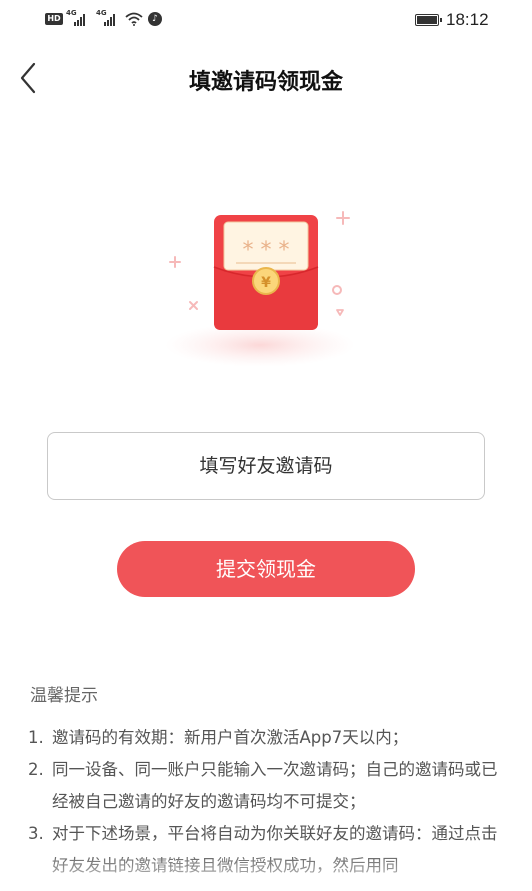 The height and width of the screenshot is (891, 532). What do you see at coordinates (265, 82) in the screenshot?
I see `page-title: 填邀请码领现金` at bounding box center [265, 82].